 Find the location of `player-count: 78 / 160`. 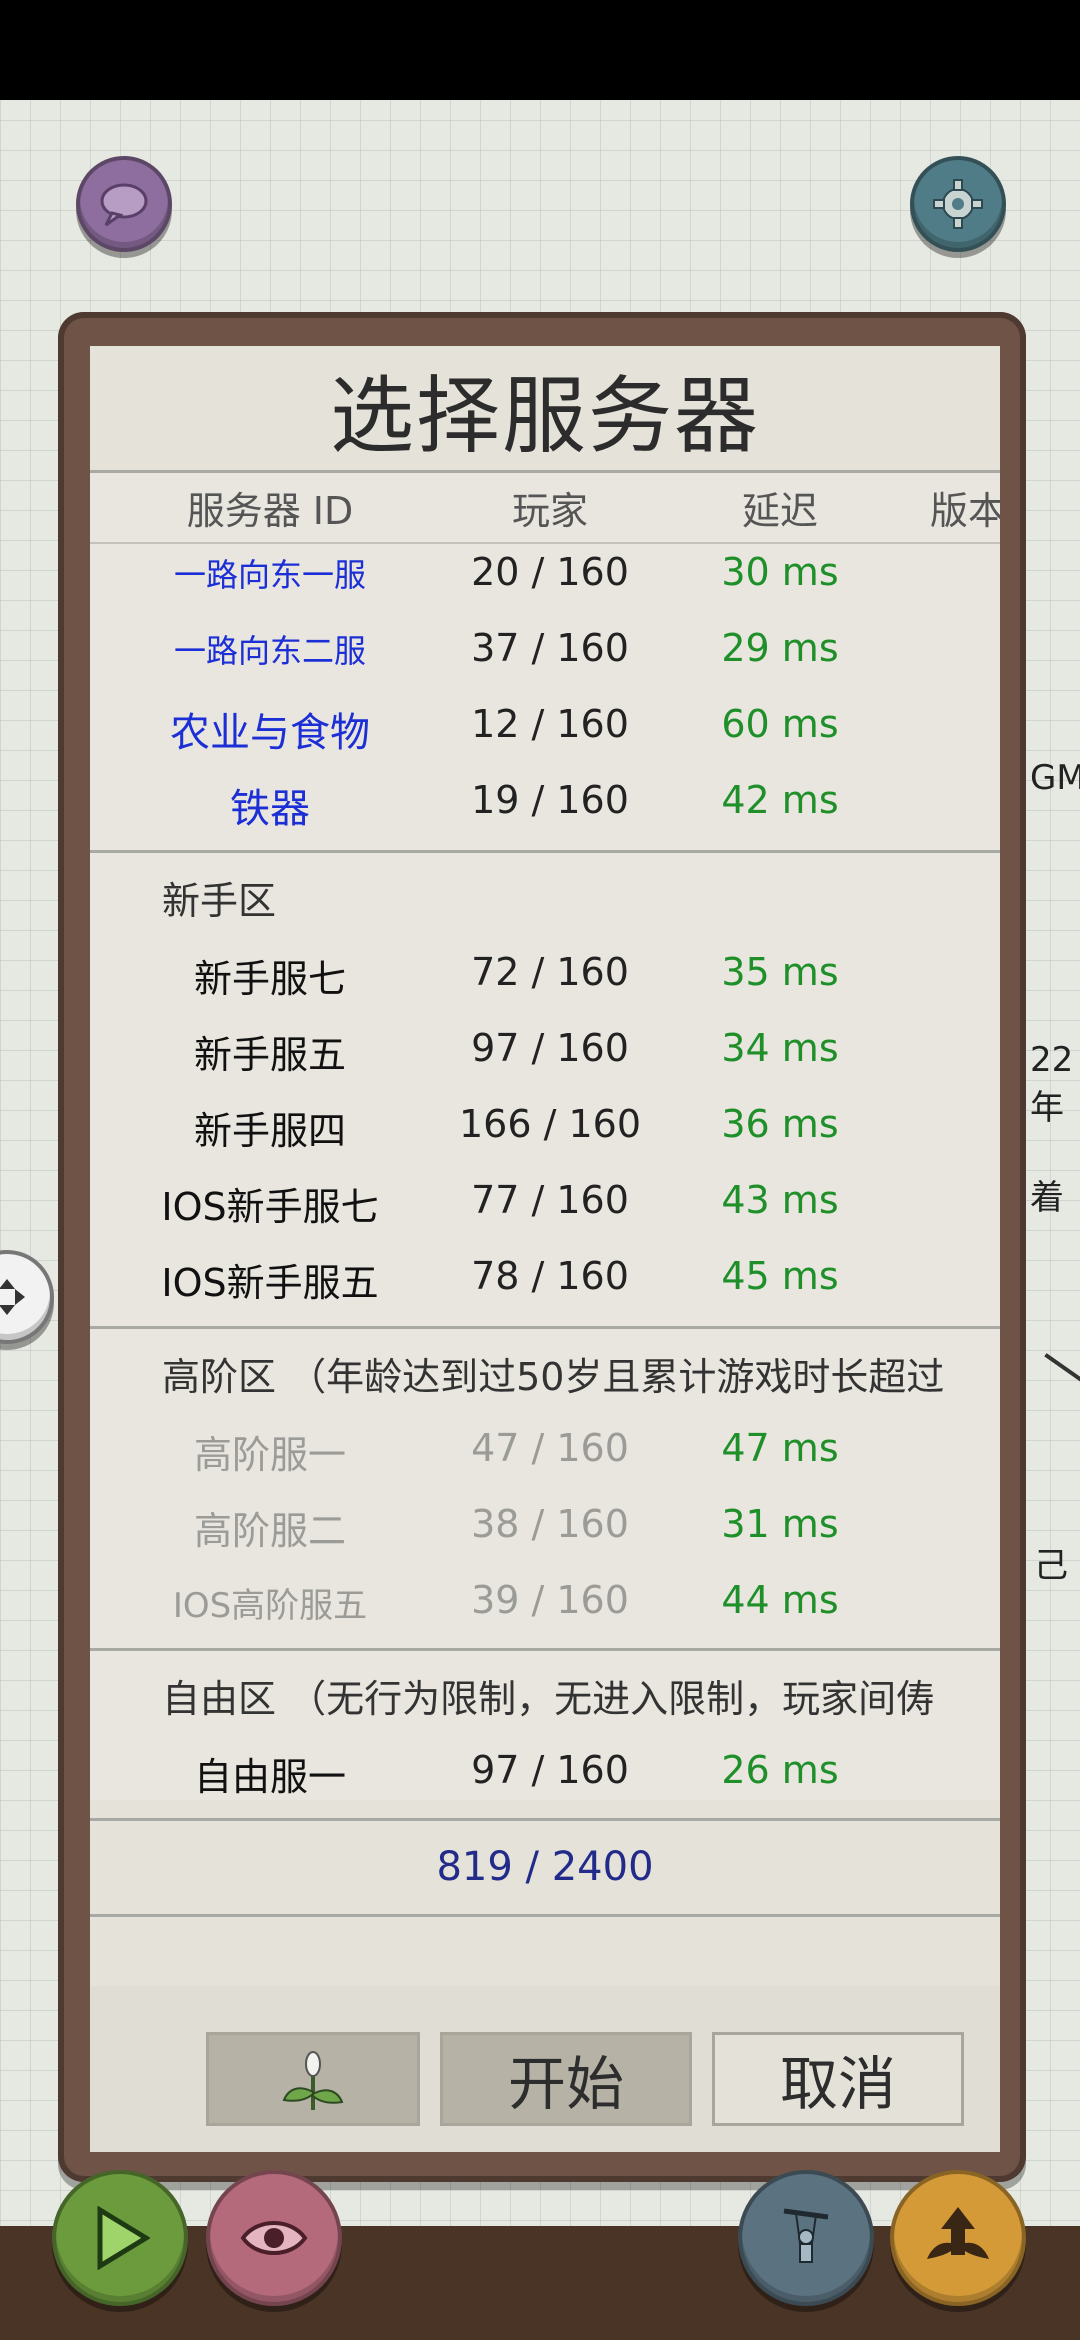

player-count: 78 / 160 is located at coordinates (550, 1276).